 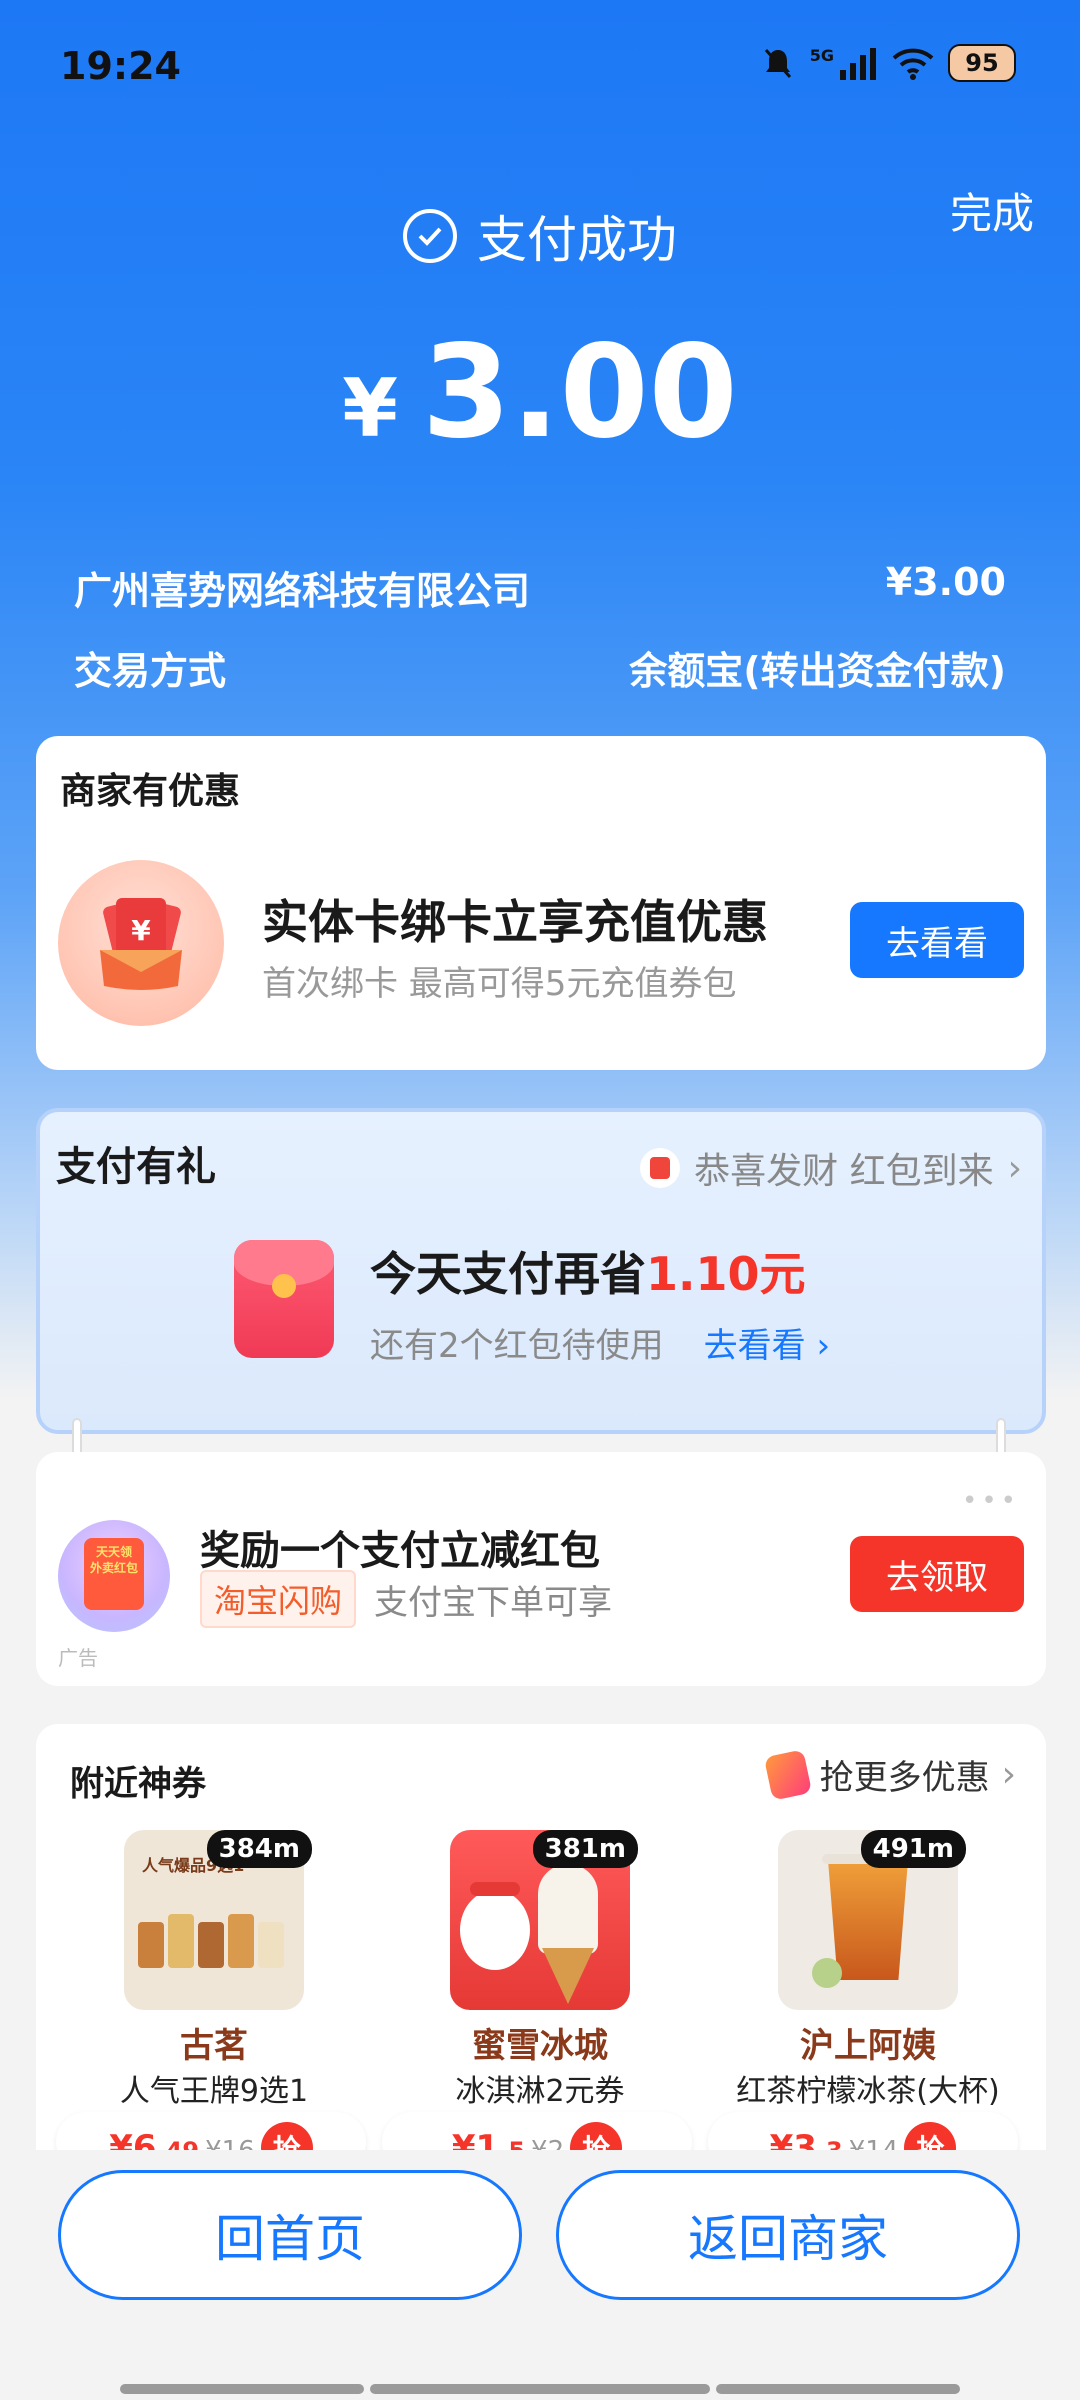 I want to click on merchant-offer-card: 商家有优惠 ¥ 实体卡绑卡立享充值优惠 首次绑卡 最高可得5元充值券包 去看看, so click(x=541, y=903).